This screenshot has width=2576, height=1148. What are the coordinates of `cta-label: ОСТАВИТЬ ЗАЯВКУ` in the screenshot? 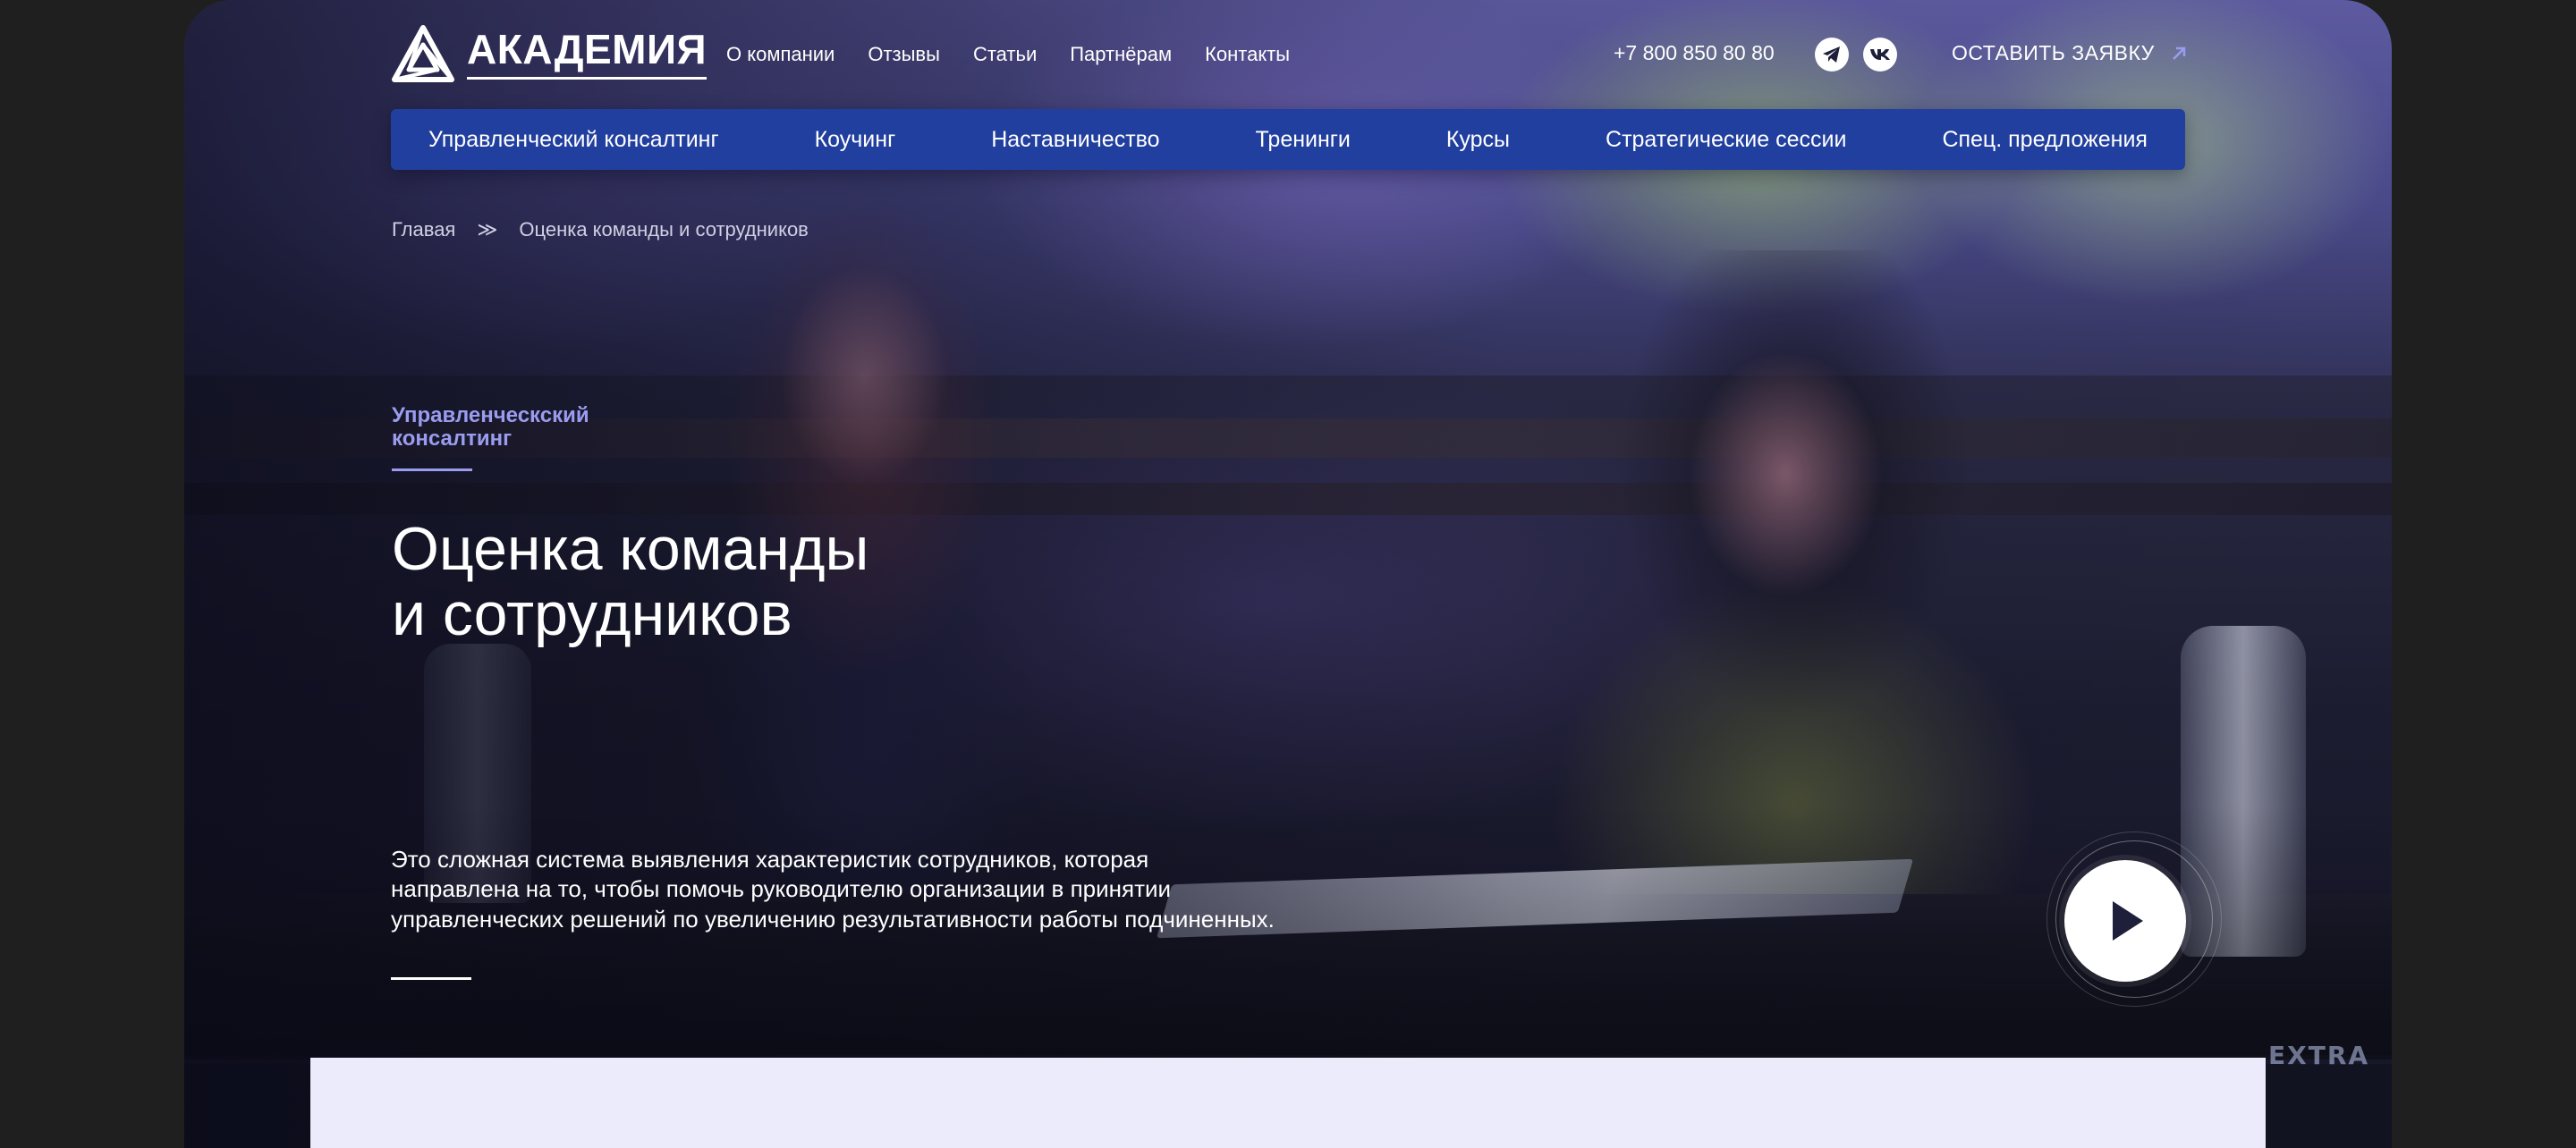 It's located at (2053, 52).